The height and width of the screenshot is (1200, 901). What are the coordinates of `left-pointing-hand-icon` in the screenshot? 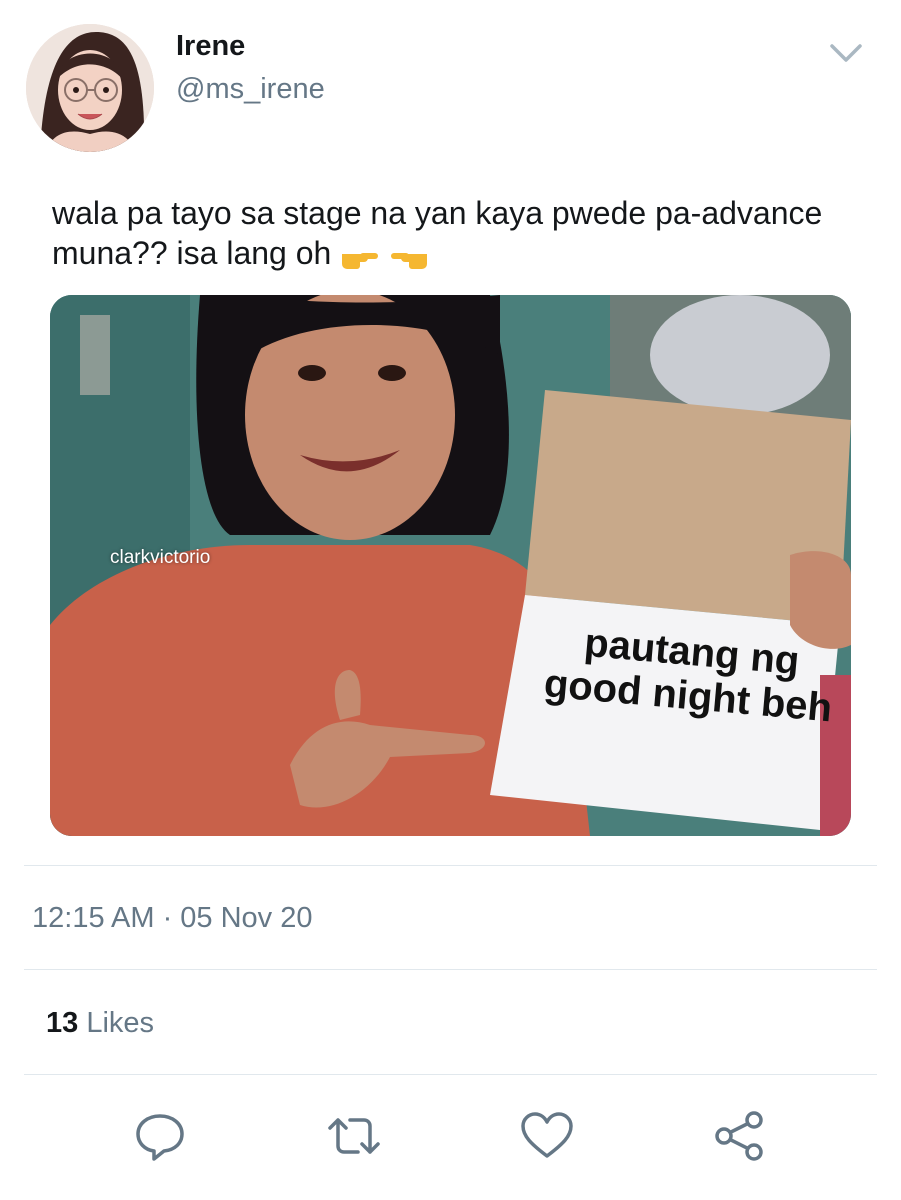 It's located at (409, 259).